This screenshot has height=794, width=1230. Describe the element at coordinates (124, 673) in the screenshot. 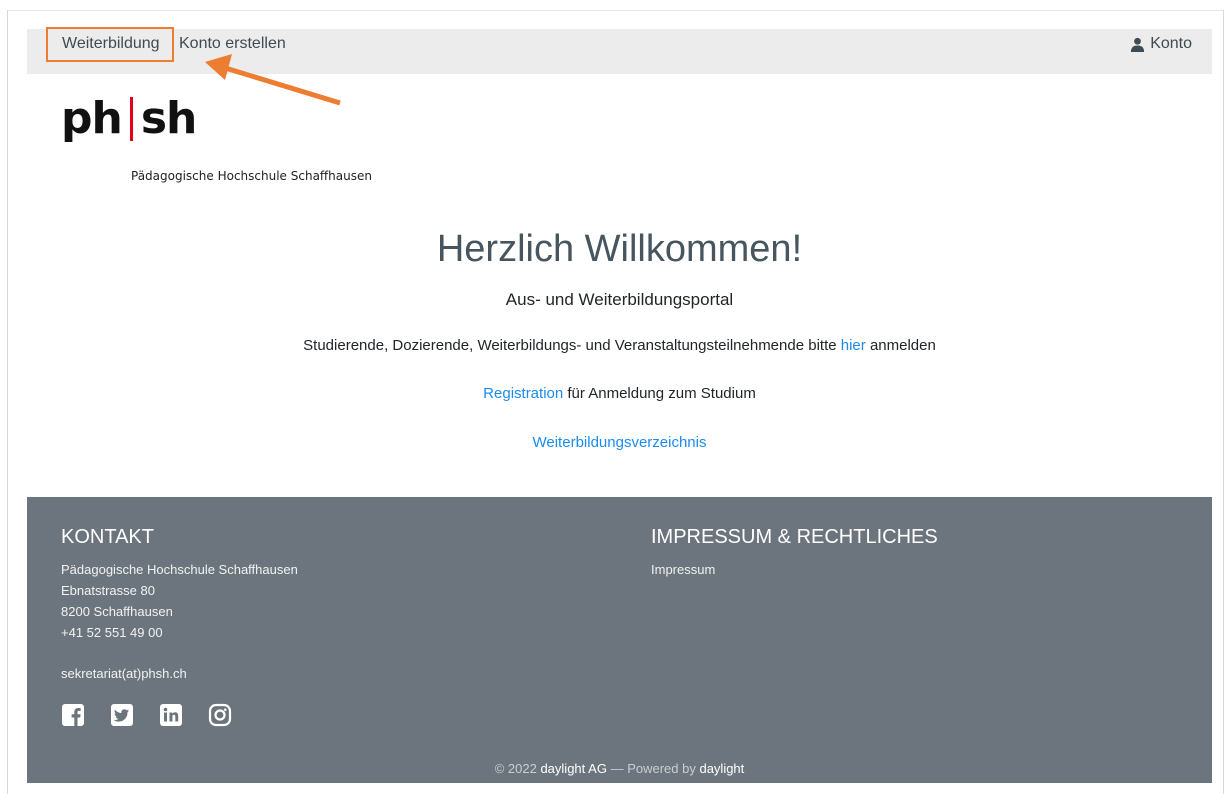

I see `contact-email: sekretariat(at)phsh.ch` at that location.